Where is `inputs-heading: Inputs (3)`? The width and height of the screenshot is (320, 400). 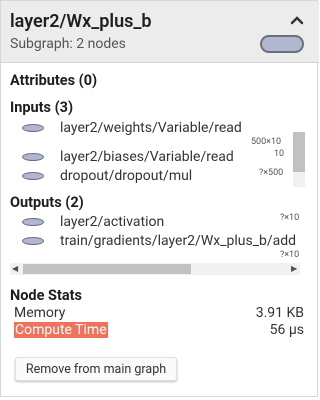 inputs-heading: Inputs (3) is located at coordinates (42, 107).